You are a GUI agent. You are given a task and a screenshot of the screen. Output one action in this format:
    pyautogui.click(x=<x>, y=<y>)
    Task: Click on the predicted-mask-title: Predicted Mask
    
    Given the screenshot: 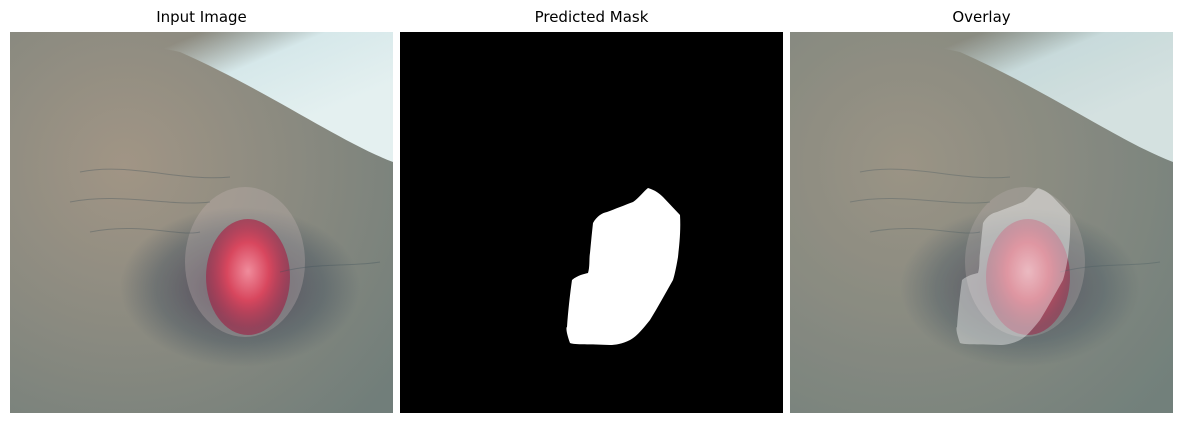 What is the action you would take?
    pyautogui.click(x=591, y=17)
    